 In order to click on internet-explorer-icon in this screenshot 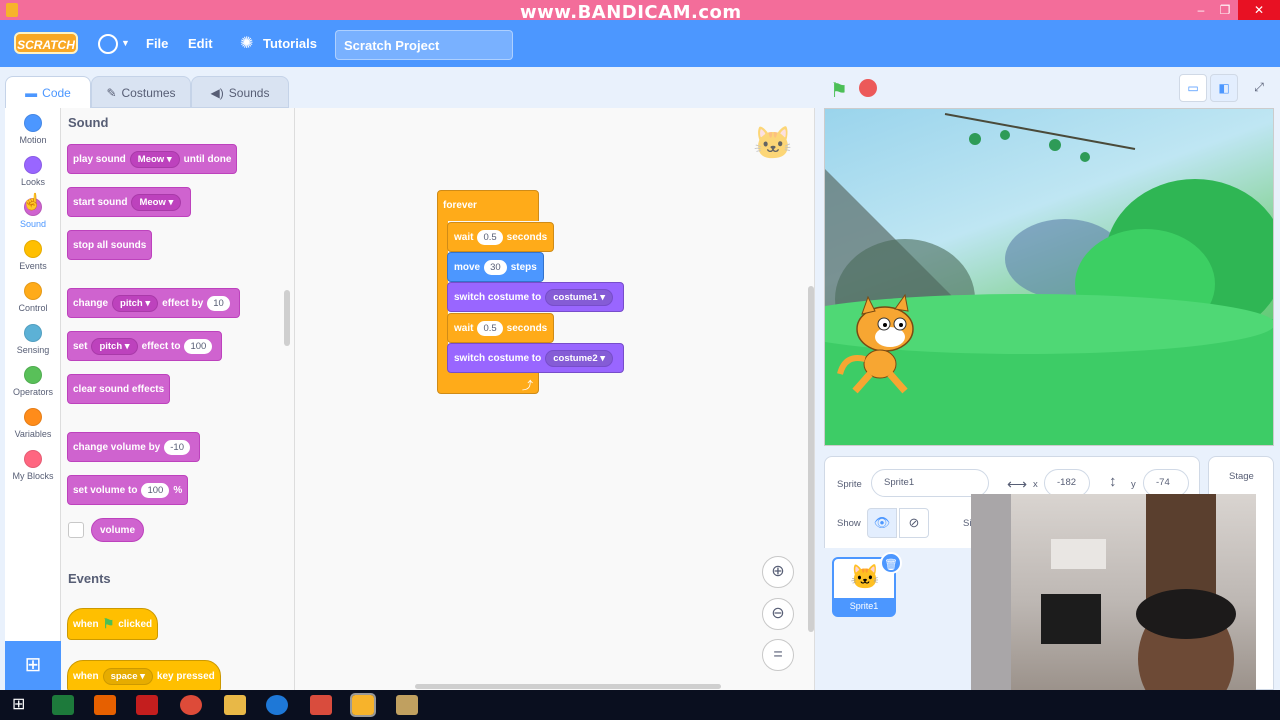, I will do `click(277, 705)`.